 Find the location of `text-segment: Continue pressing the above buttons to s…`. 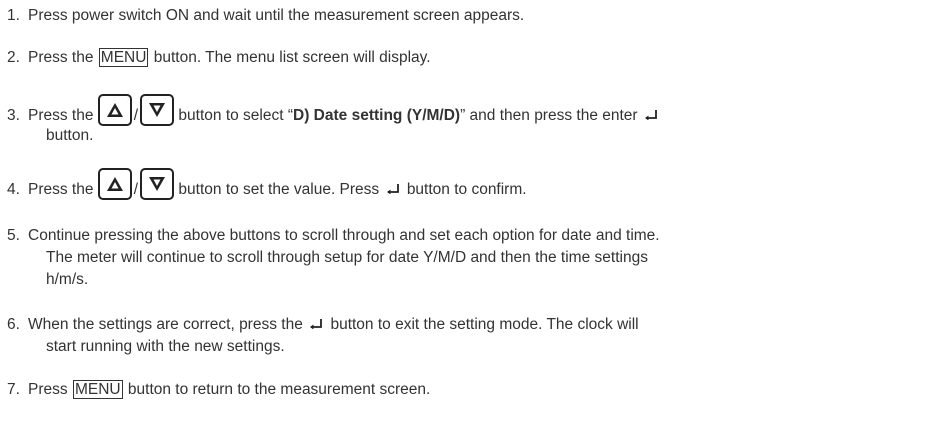

text-segment: Continue pressing the above buttons to s… is located at coordinates (344, 235).